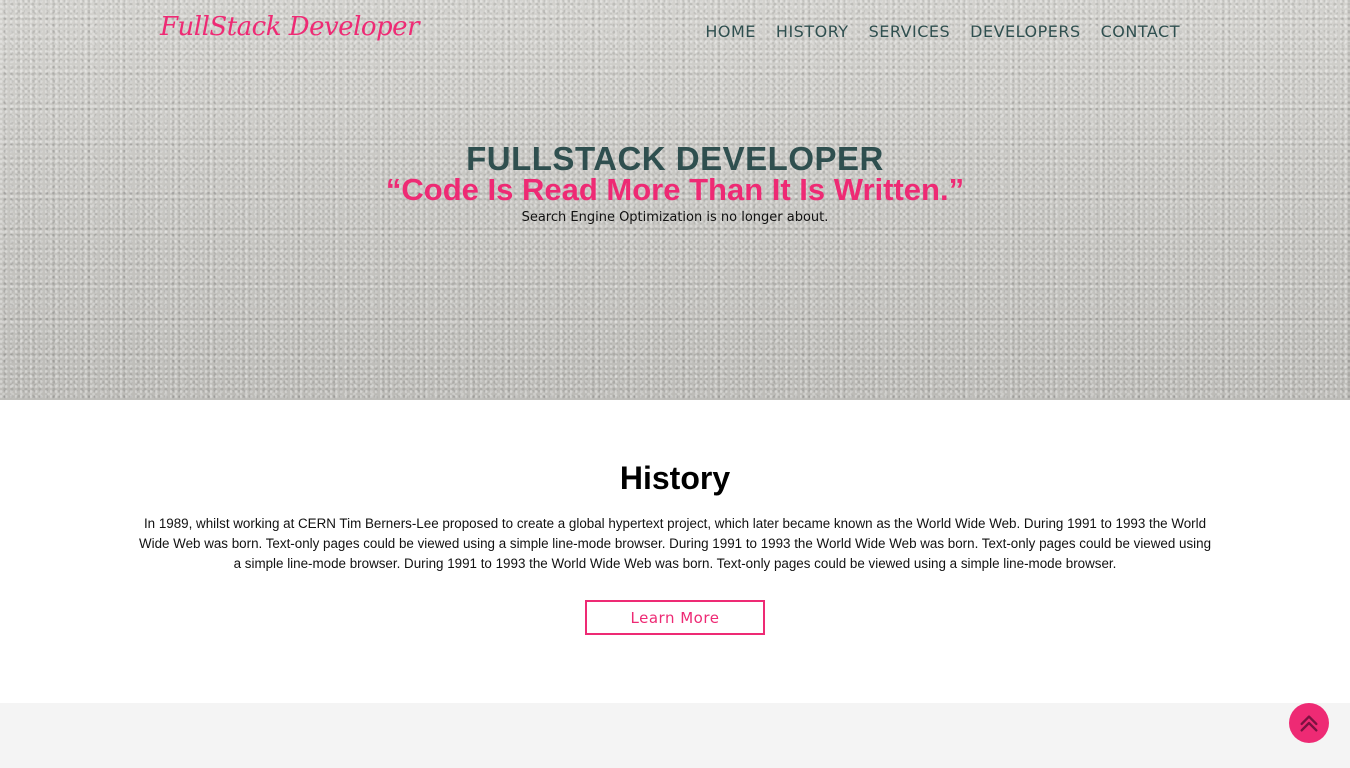 The image size is (1350, 768). I want to click on learn-more-button: Learn More, so click(675, 617).